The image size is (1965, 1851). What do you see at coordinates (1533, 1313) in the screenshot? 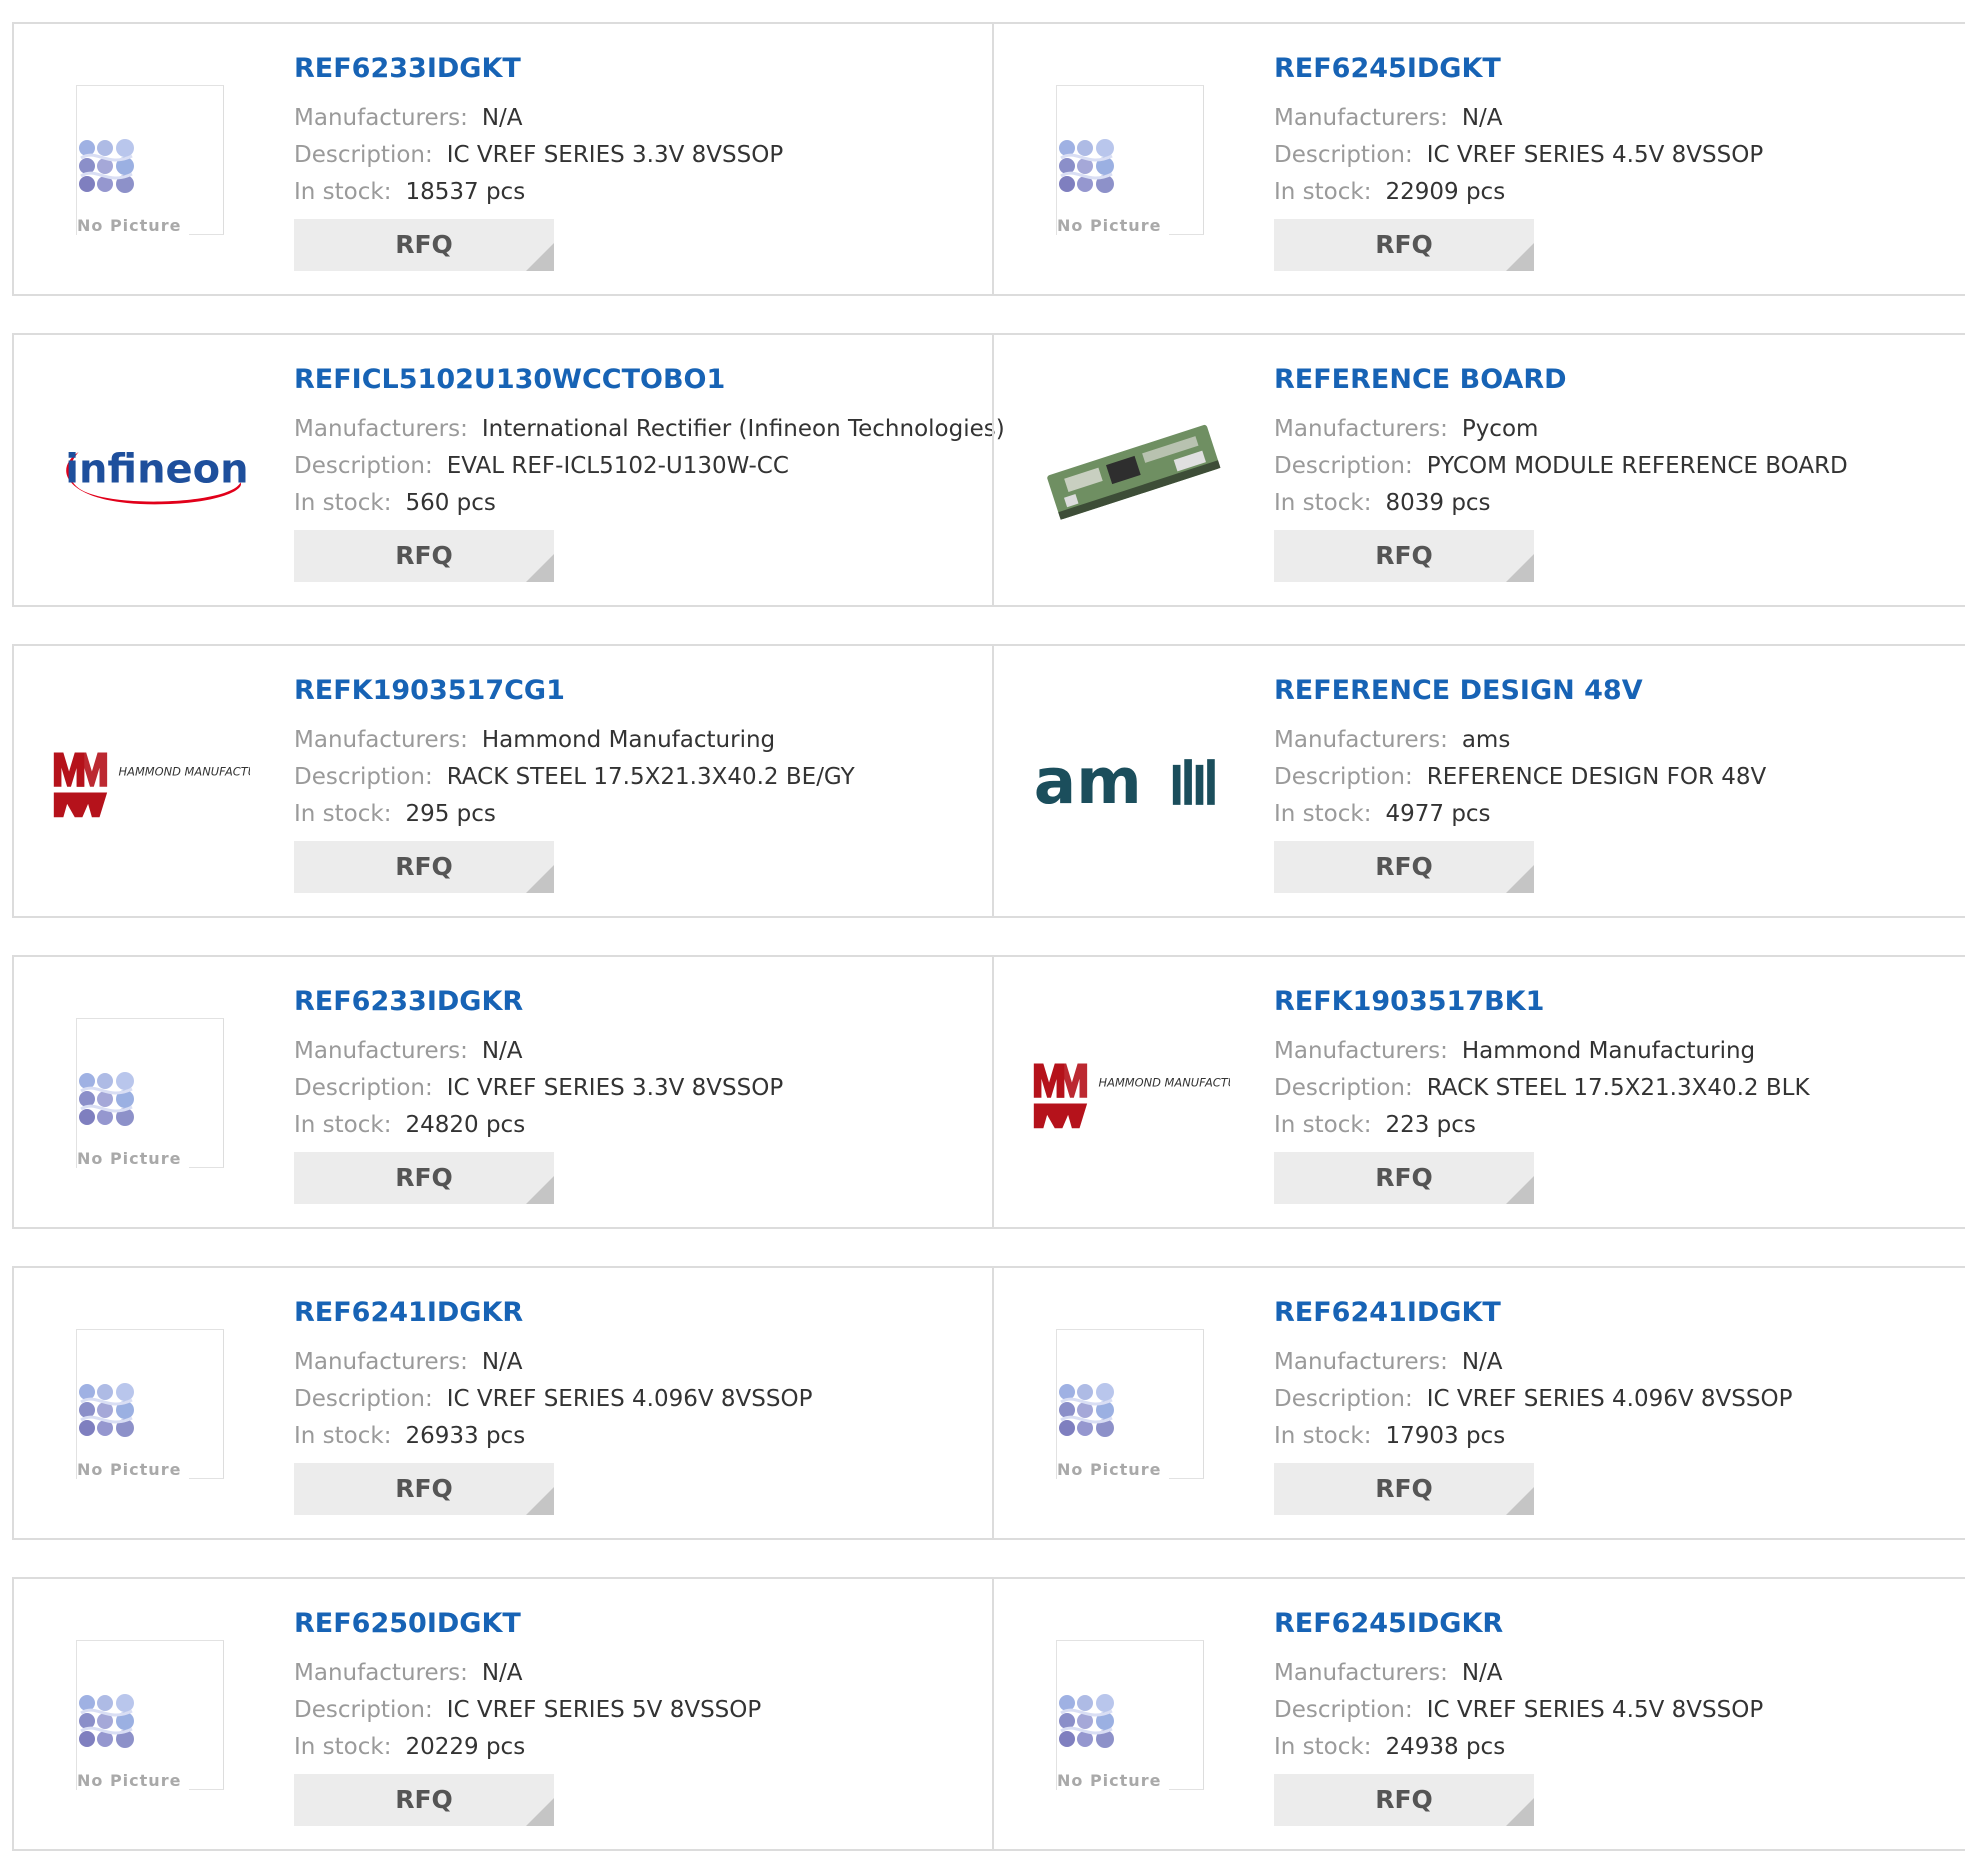
I see `product-title-link: REF6241IDGKT` at bounding box center [1533, 1313].